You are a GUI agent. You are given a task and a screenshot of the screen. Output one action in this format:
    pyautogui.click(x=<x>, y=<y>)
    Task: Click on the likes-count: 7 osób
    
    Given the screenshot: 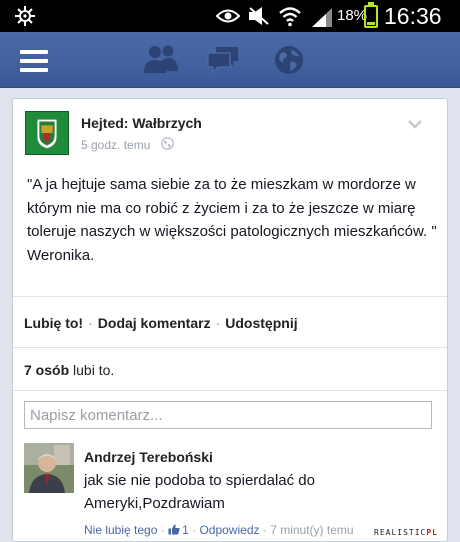 What is the action you would take?
    pyautogui.click(x=47, y=370)
    